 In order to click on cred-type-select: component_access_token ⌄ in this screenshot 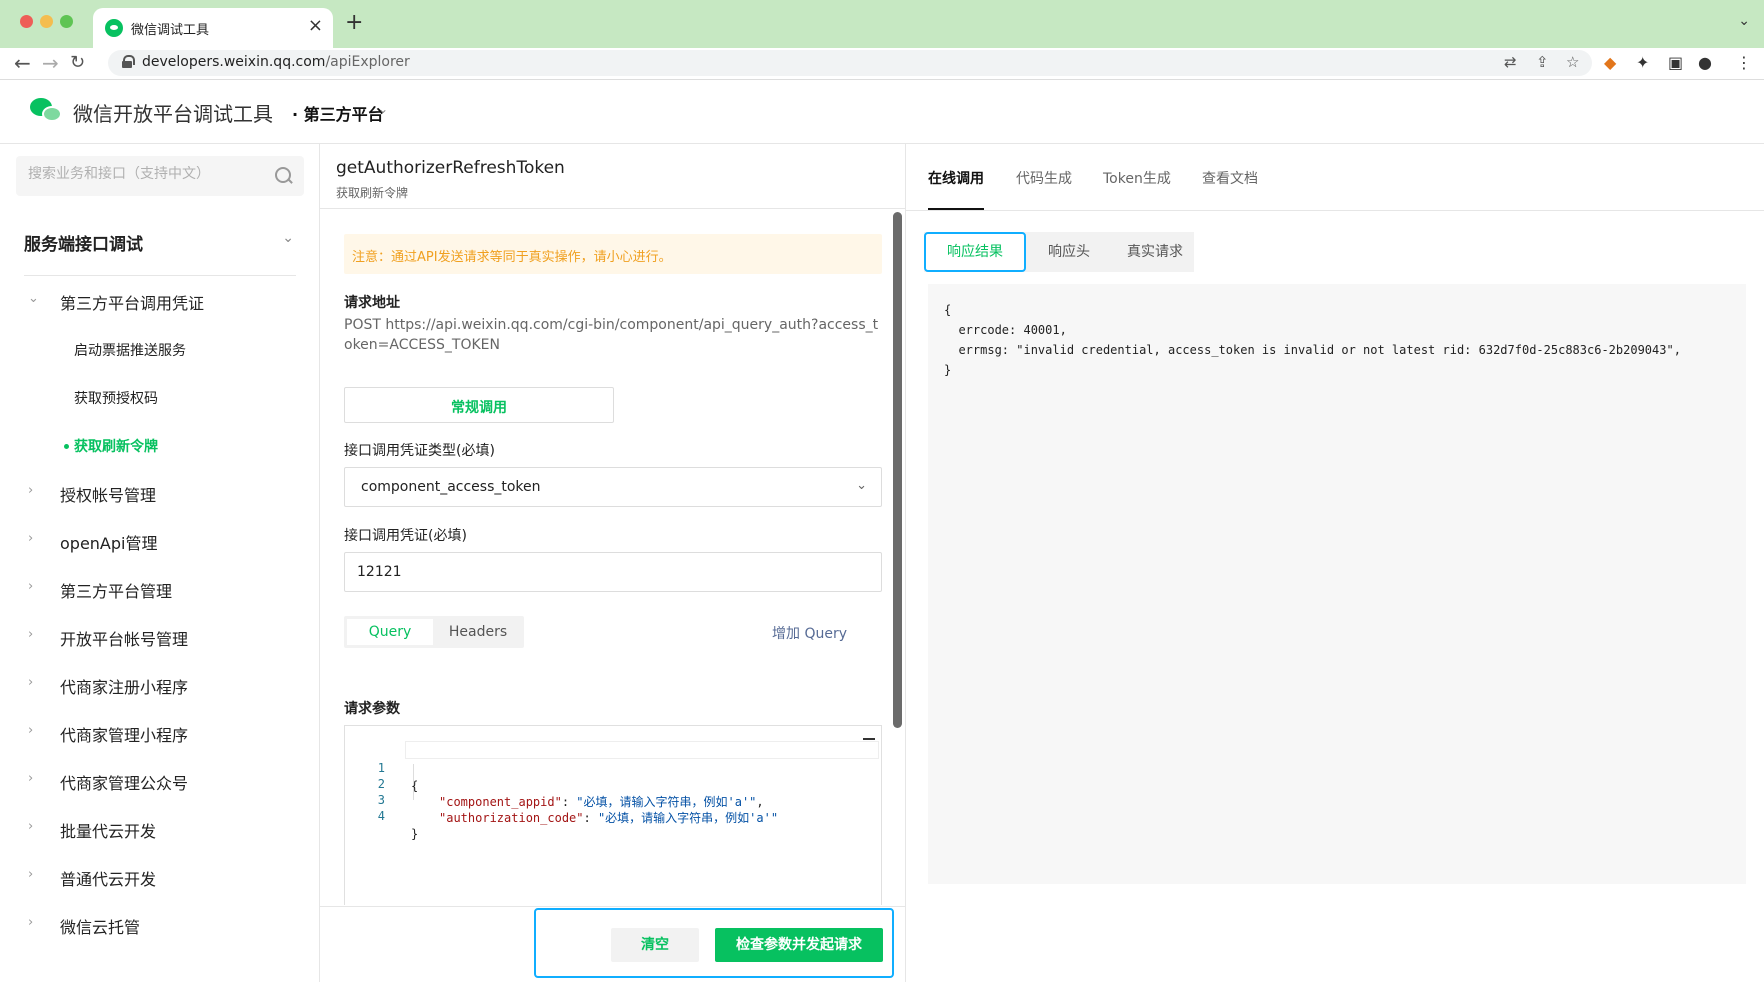, I will do `click(613, 487)`.